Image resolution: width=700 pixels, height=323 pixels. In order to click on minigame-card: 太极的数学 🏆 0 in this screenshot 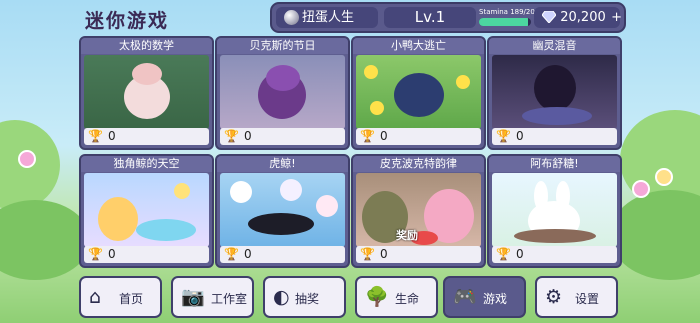, I will do `click(146, 93)`.